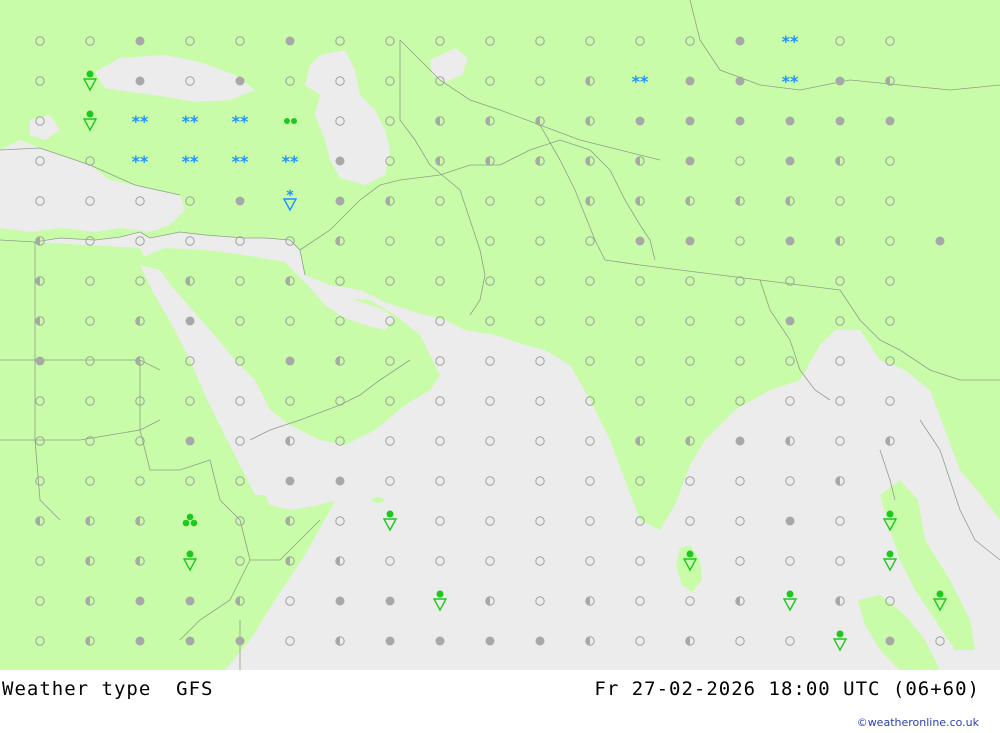 The width and height of the screenshot is (1000, 733). What do you see at coordinates (195, 689) in the screenshot?
I see `model-name: GFS` at bounding box center [195, 689].